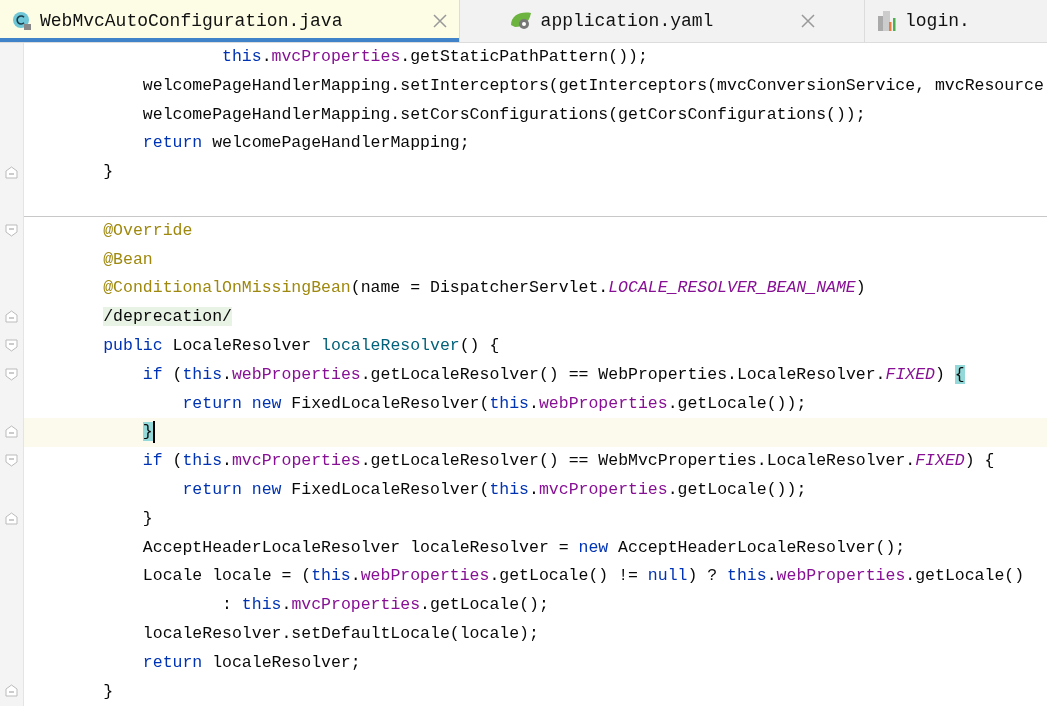 The width and height of the screenshot is (1047, 723). I want to click on code-line: localeResolver.setDefaultLocale(locale);, so click(340, 633).